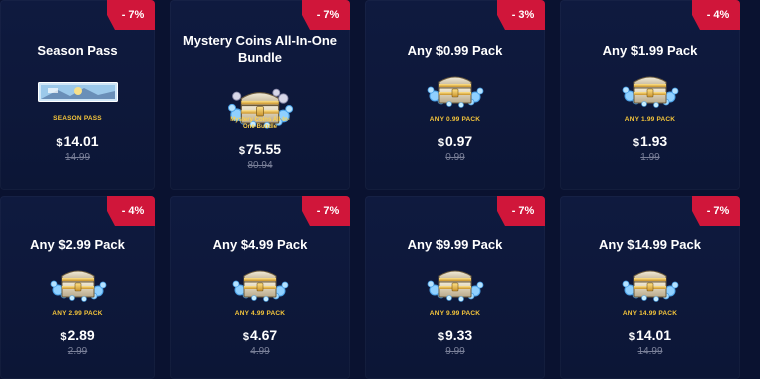 This screenshot has height=379, width=760. What do you see at coordinates (77, 118) in the screenshot?
I see `pack-tag: SEASON PASS` at bounding box center [77, 118].